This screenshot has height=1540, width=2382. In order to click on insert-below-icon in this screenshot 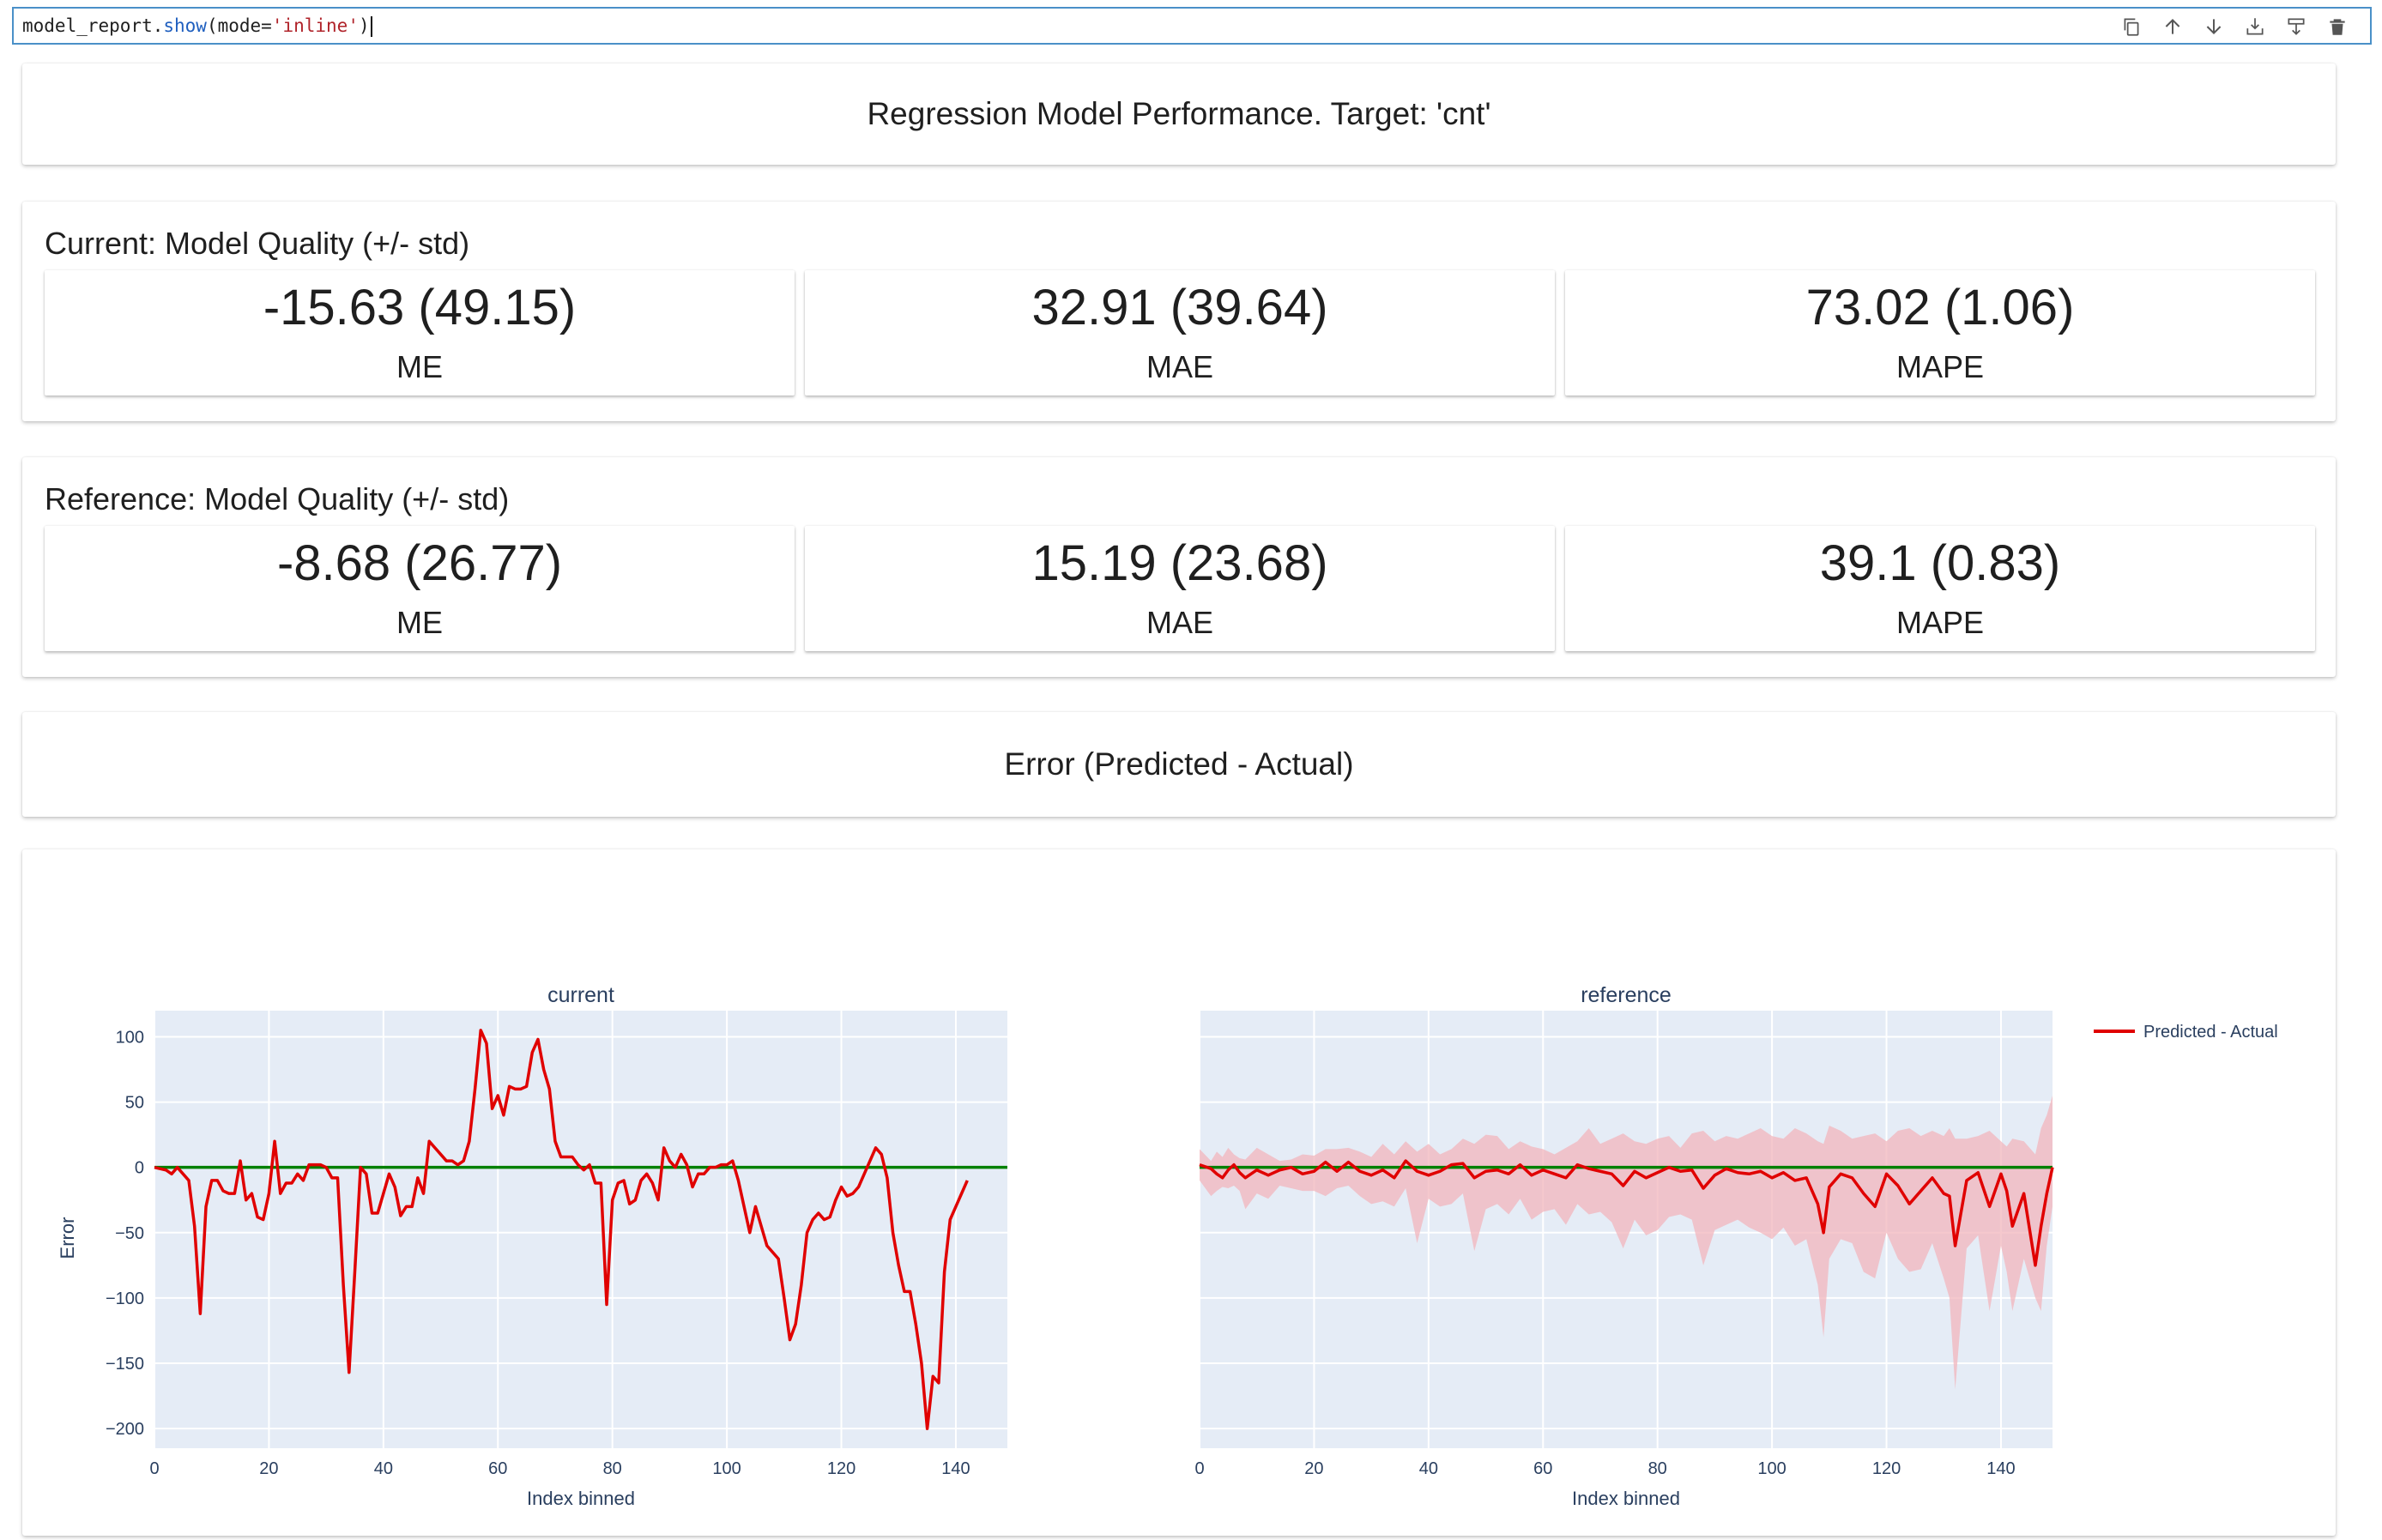, I will do `click(2255, 26)`.